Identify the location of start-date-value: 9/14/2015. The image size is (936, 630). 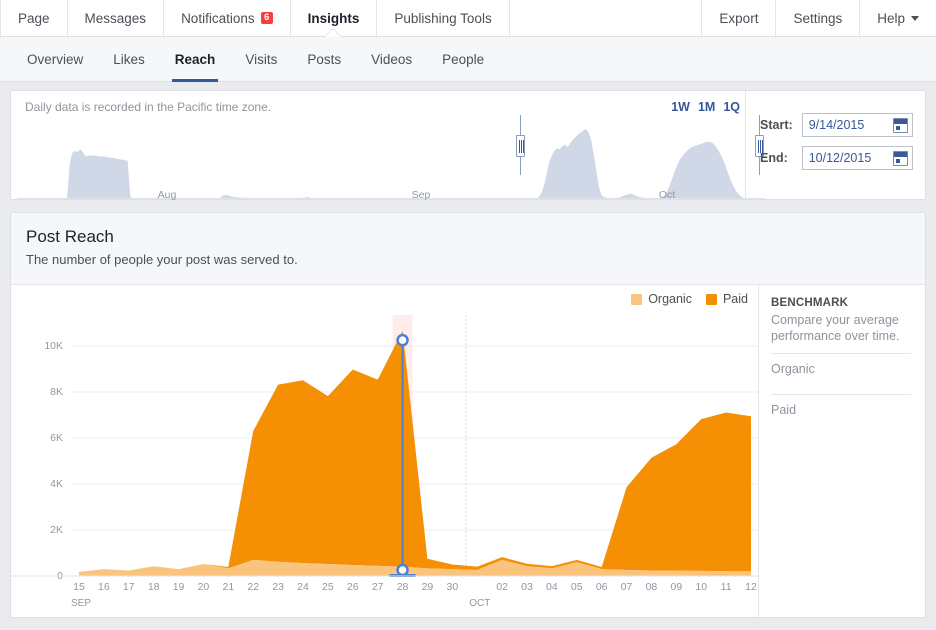
(836, 125).